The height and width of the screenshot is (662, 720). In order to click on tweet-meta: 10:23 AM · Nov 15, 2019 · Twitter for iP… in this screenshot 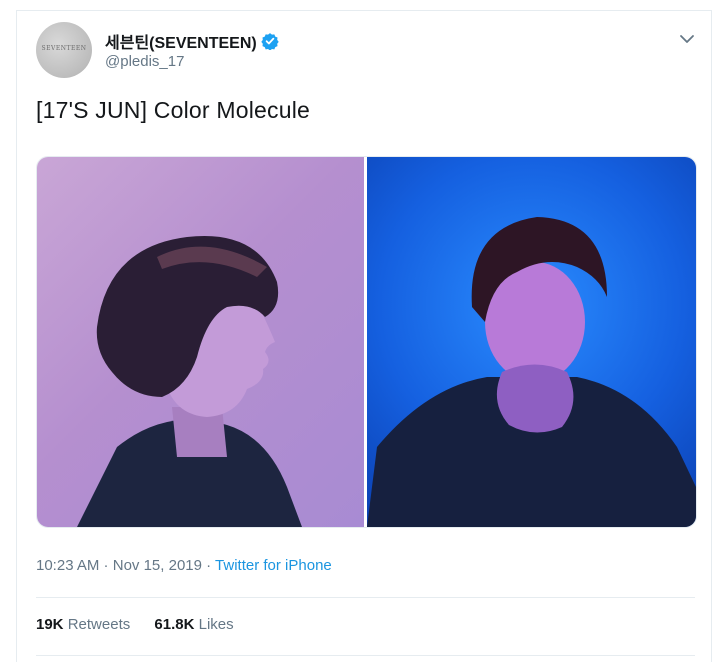, I will do `click(184, 565)`.